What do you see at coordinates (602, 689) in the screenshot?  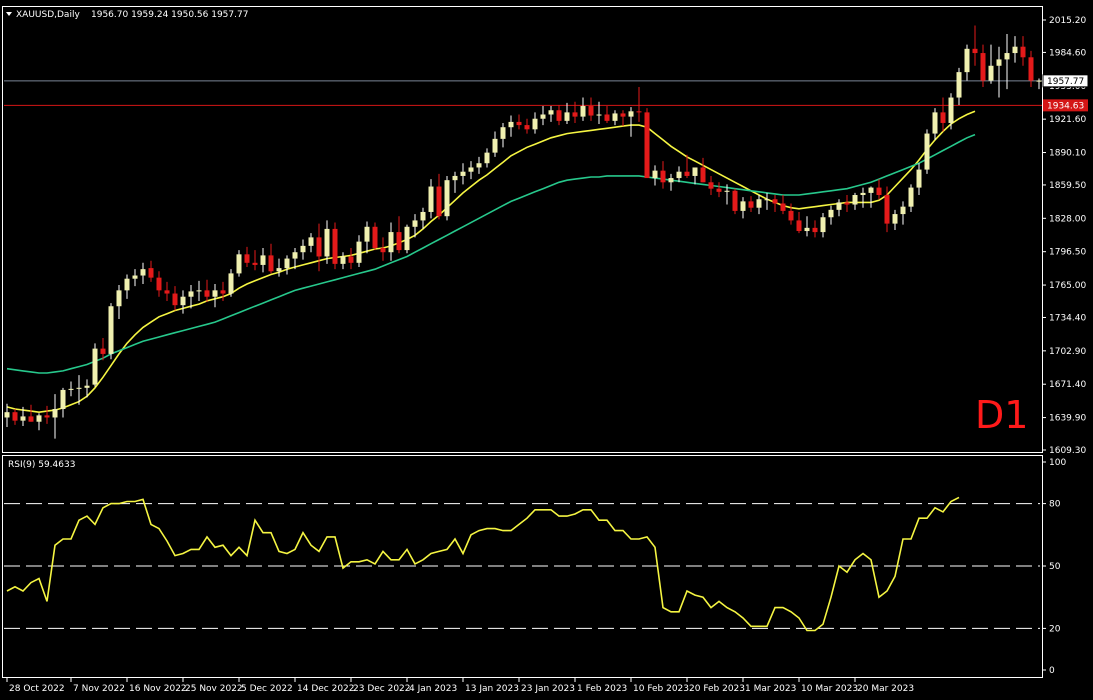 I see `time-tick-label: 1 Feb 2023` at bounding box center [602, 689].